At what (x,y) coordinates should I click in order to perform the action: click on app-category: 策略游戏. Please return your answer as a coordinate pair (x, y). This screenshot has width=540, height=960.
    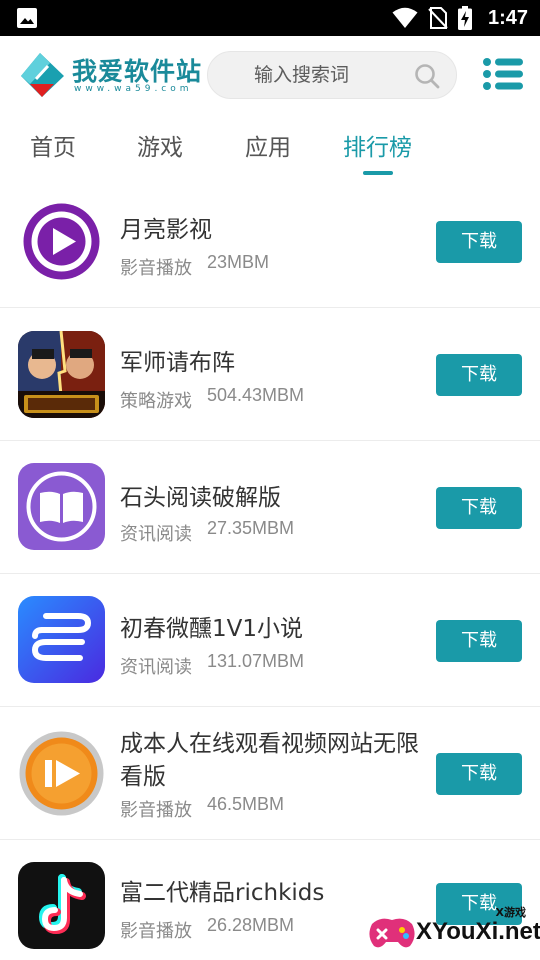
    Looking at the image, I should click on (156, 401).